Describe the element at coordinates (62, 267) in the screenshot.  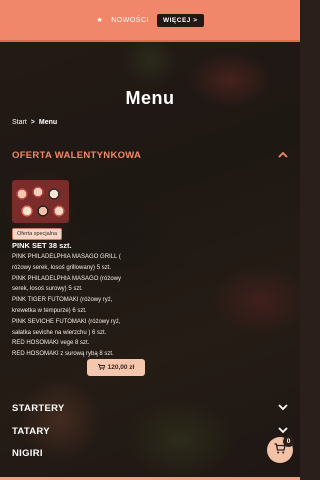
I see `description-line: różowy serek, łosoś grillowany) 5 szt.` at that location.